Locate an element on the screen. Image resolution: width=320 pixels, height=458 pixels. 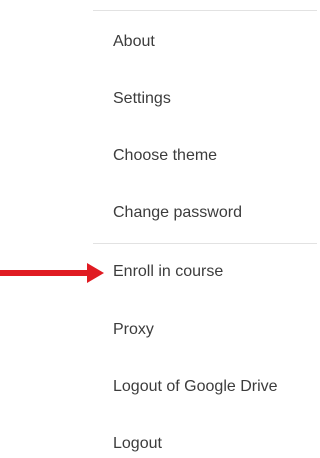
menu-top-divider is located at coordinates (205, 10).